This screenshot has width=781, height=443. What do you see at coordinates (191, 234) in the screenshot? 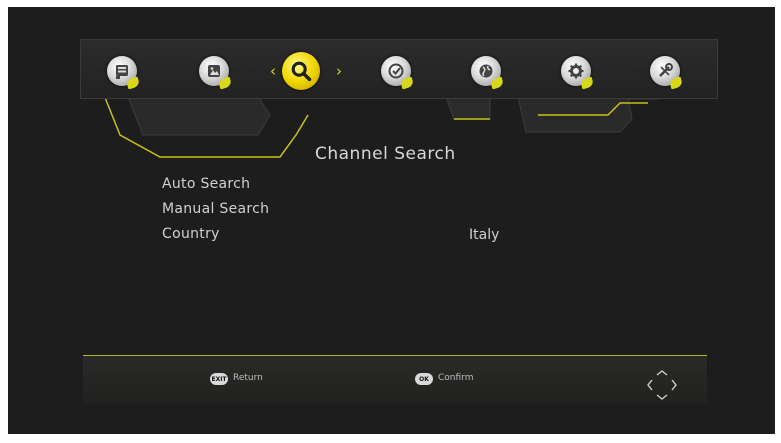
I see `menu-item-country: Country` at bounding box center [191, 234].